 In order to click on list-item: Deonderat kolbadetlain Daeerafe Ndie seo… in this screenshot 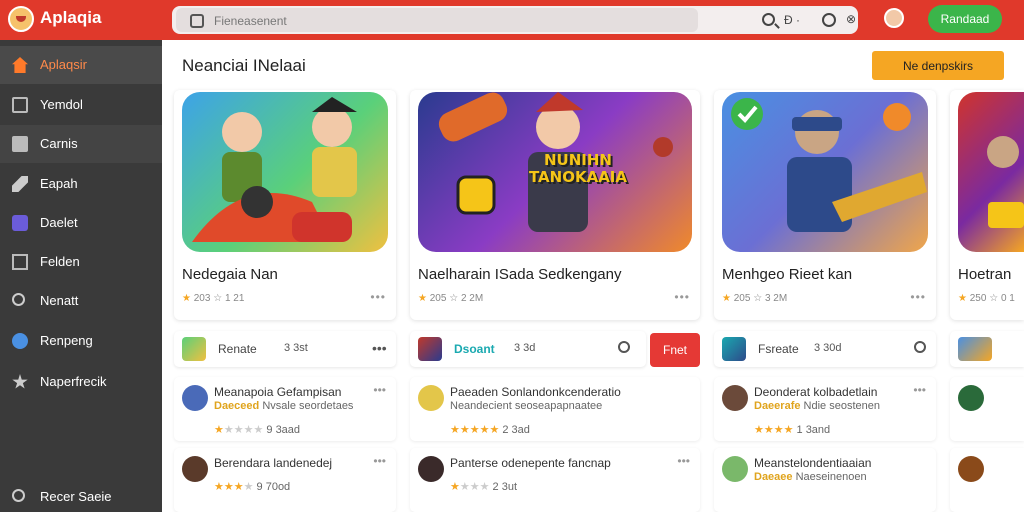, I will do `click(825, 409)`.